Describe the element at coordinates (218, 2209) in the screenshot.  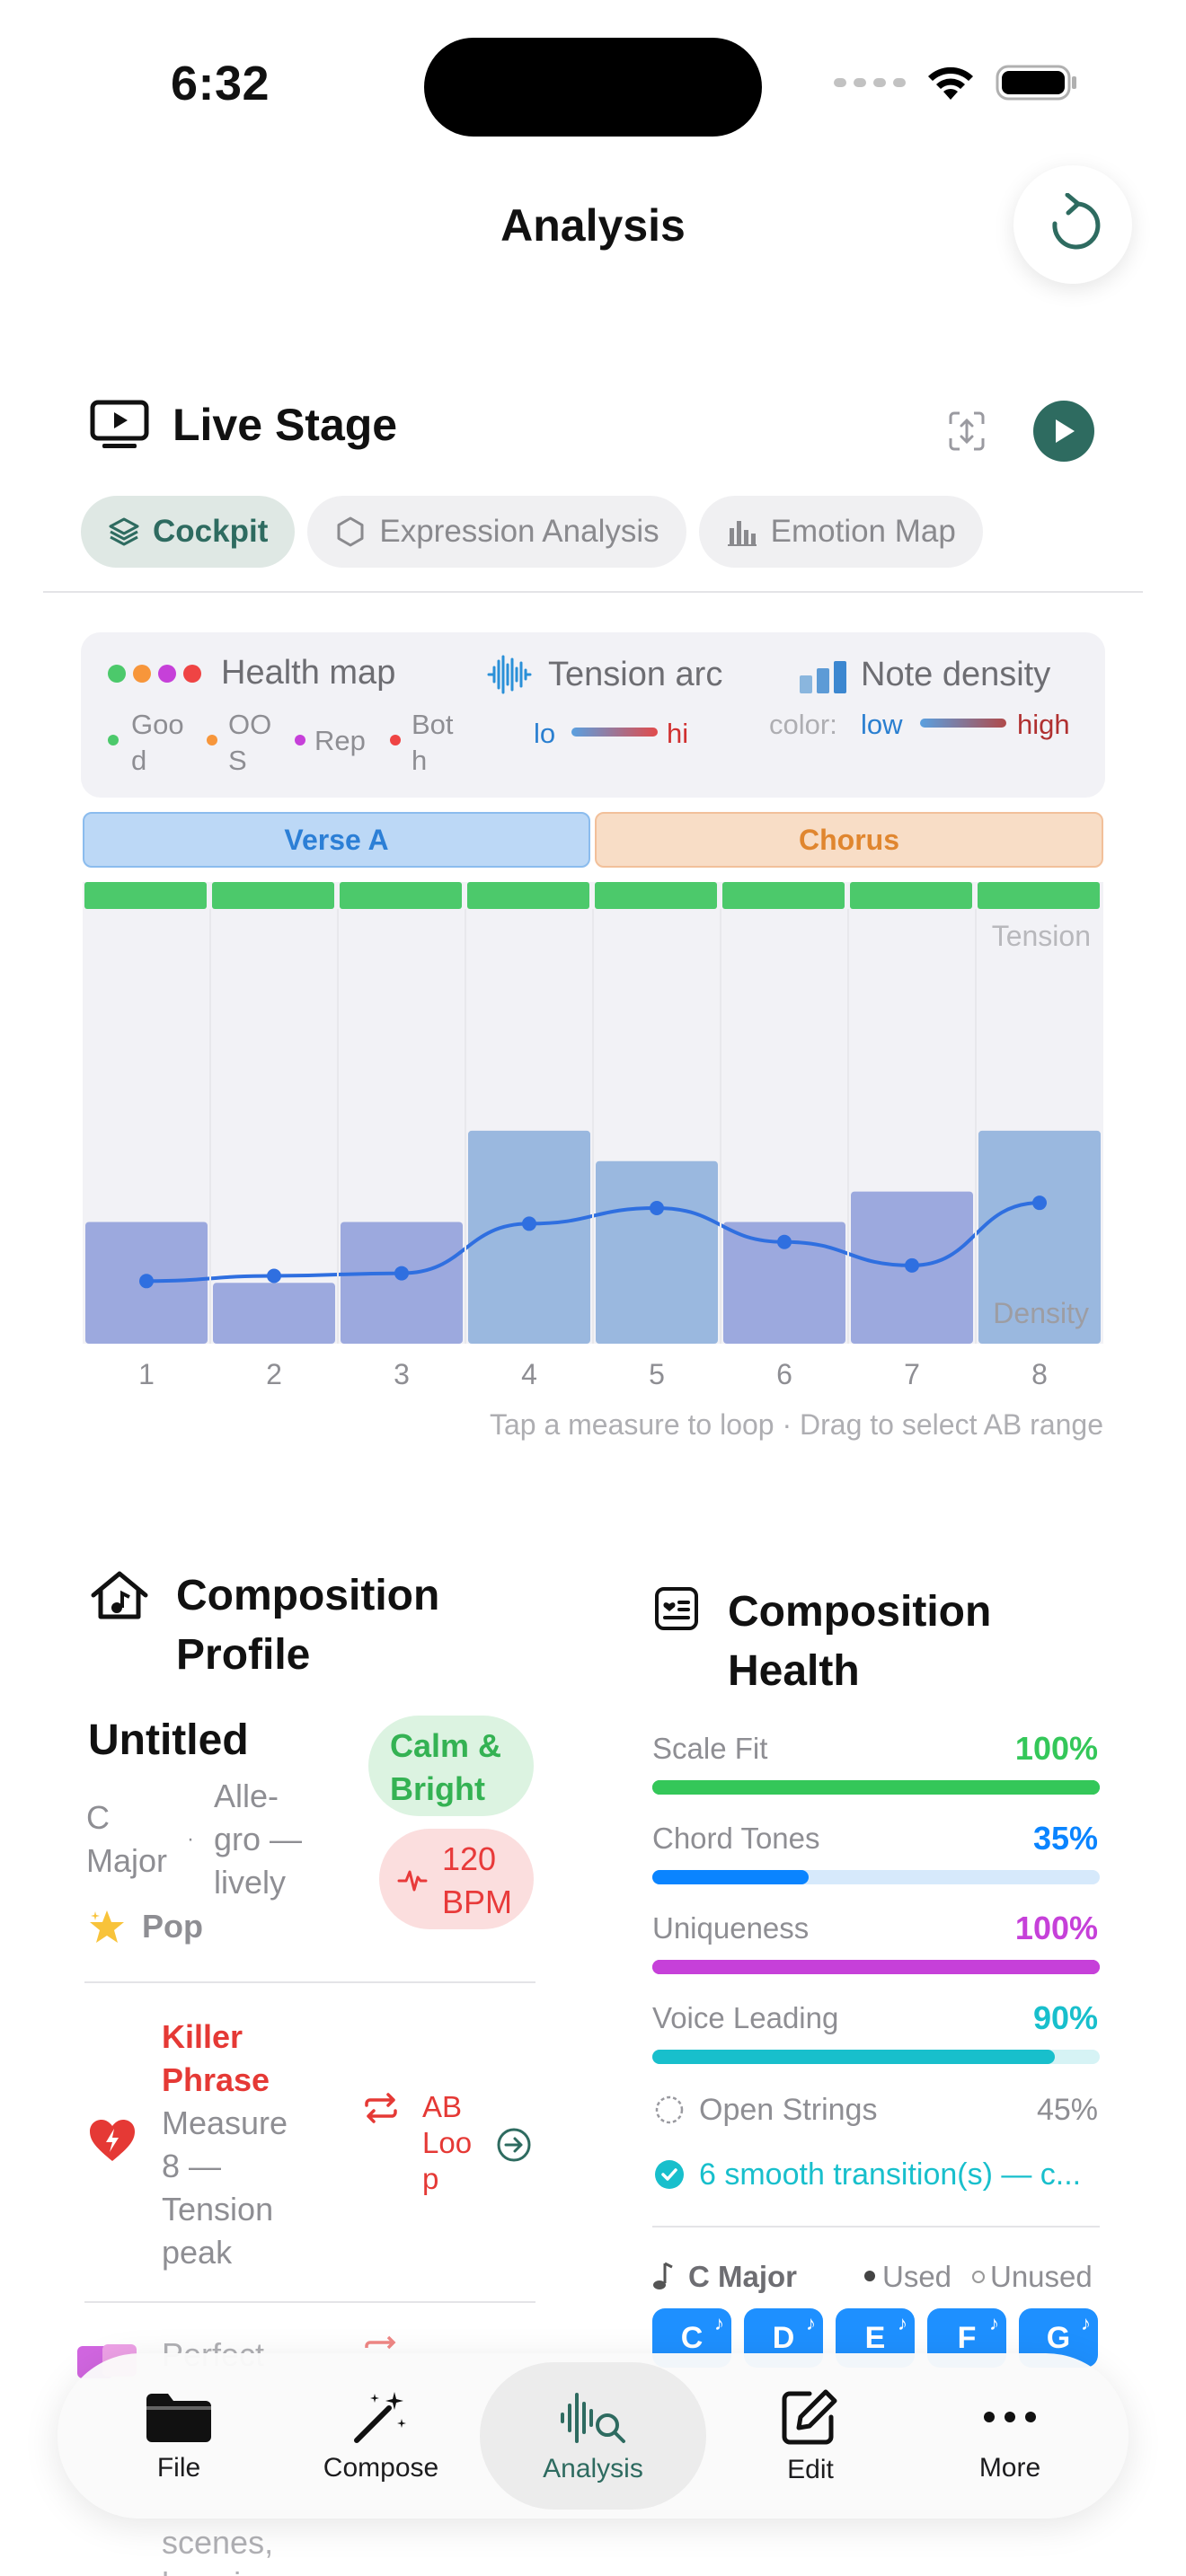
I see `killer-desc-3: Tension` at that location.